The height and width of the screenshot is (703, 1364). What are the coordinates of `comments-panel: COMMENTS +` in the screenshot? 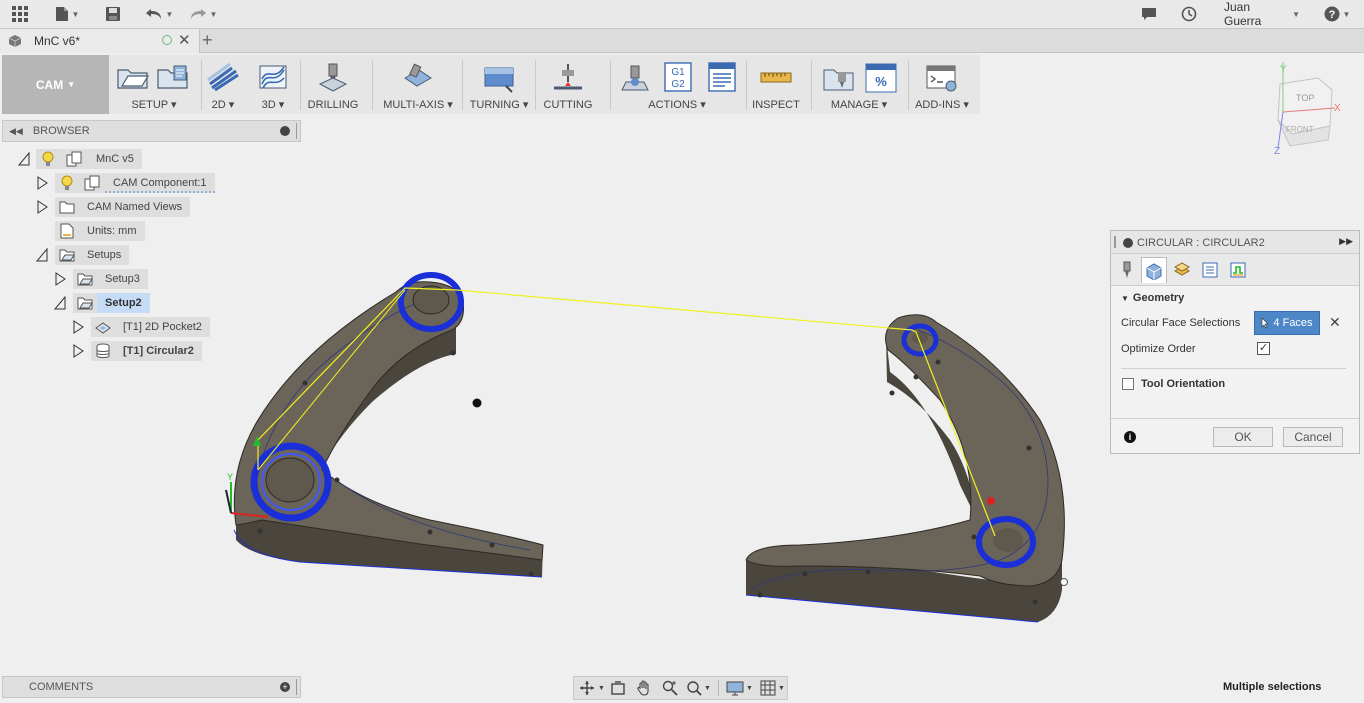 It's located at (151, 687).